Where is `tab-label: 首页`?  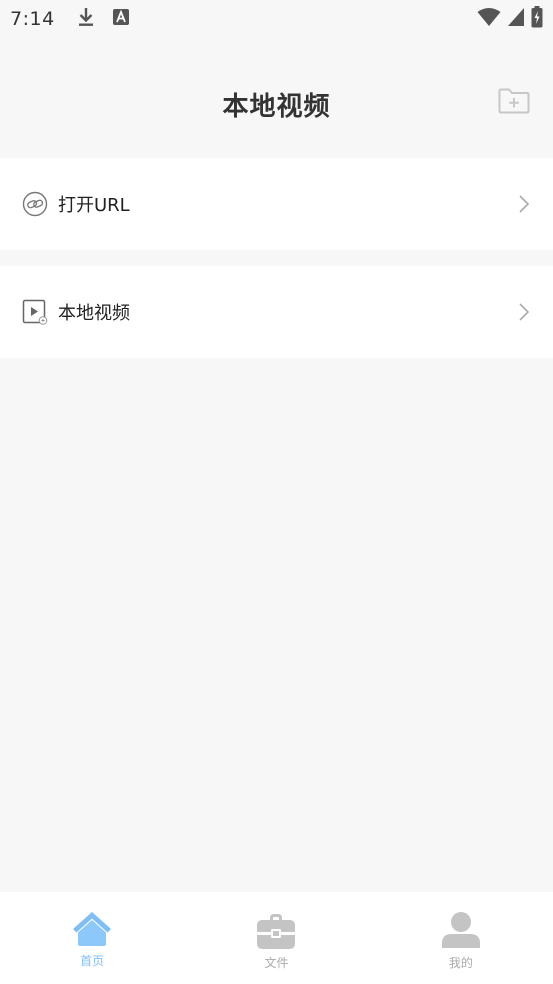
tab-label: 首页 is located at coordinates (92, 961).